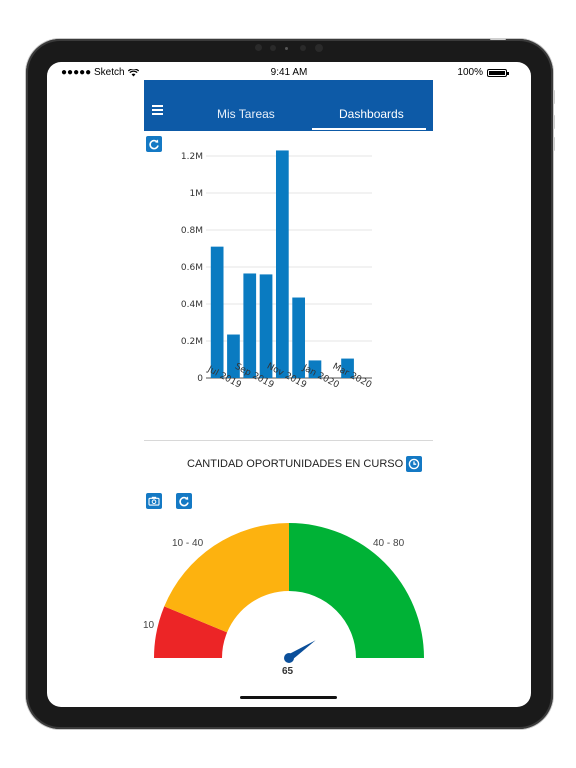 The height and width of the screenshot is (768, 576). I want to click on gauge-band-label-red: 10, so click(149, 625).